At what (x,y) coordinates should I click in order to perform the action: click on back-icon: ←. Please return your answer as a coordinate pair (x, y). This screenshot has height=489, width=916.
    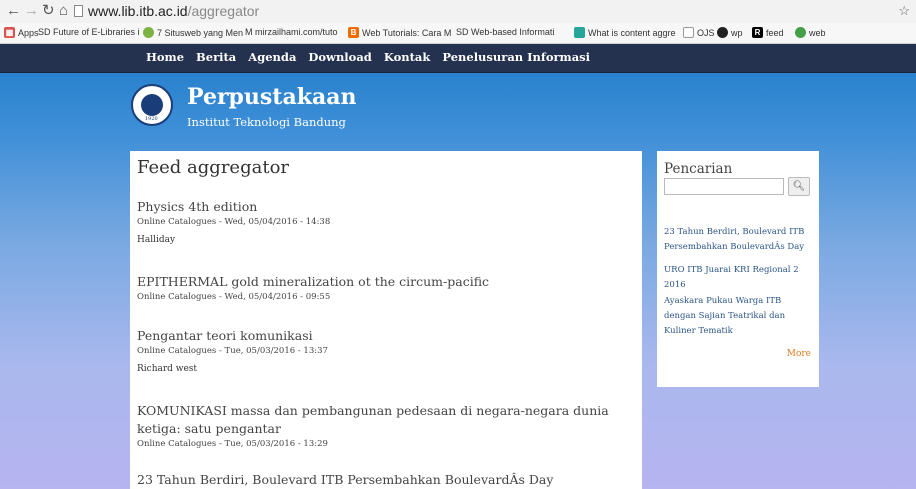
    Looking at the image, I should click on (13, 11).